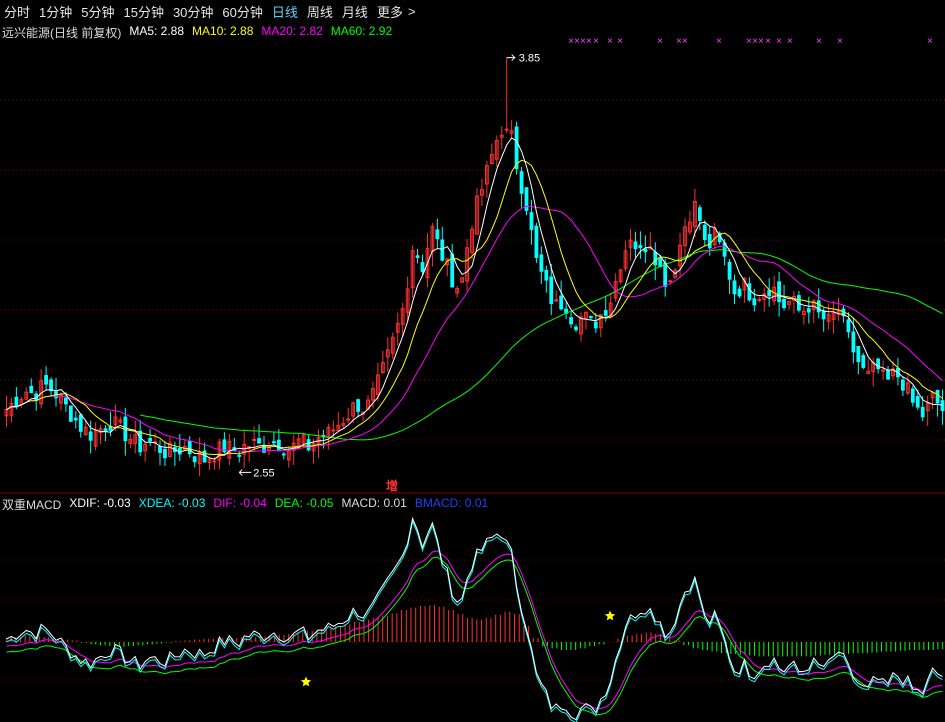  Describe the element at coordinates (355, 11) in the screenshot. I see `tab-monthly: 月线` at that location.